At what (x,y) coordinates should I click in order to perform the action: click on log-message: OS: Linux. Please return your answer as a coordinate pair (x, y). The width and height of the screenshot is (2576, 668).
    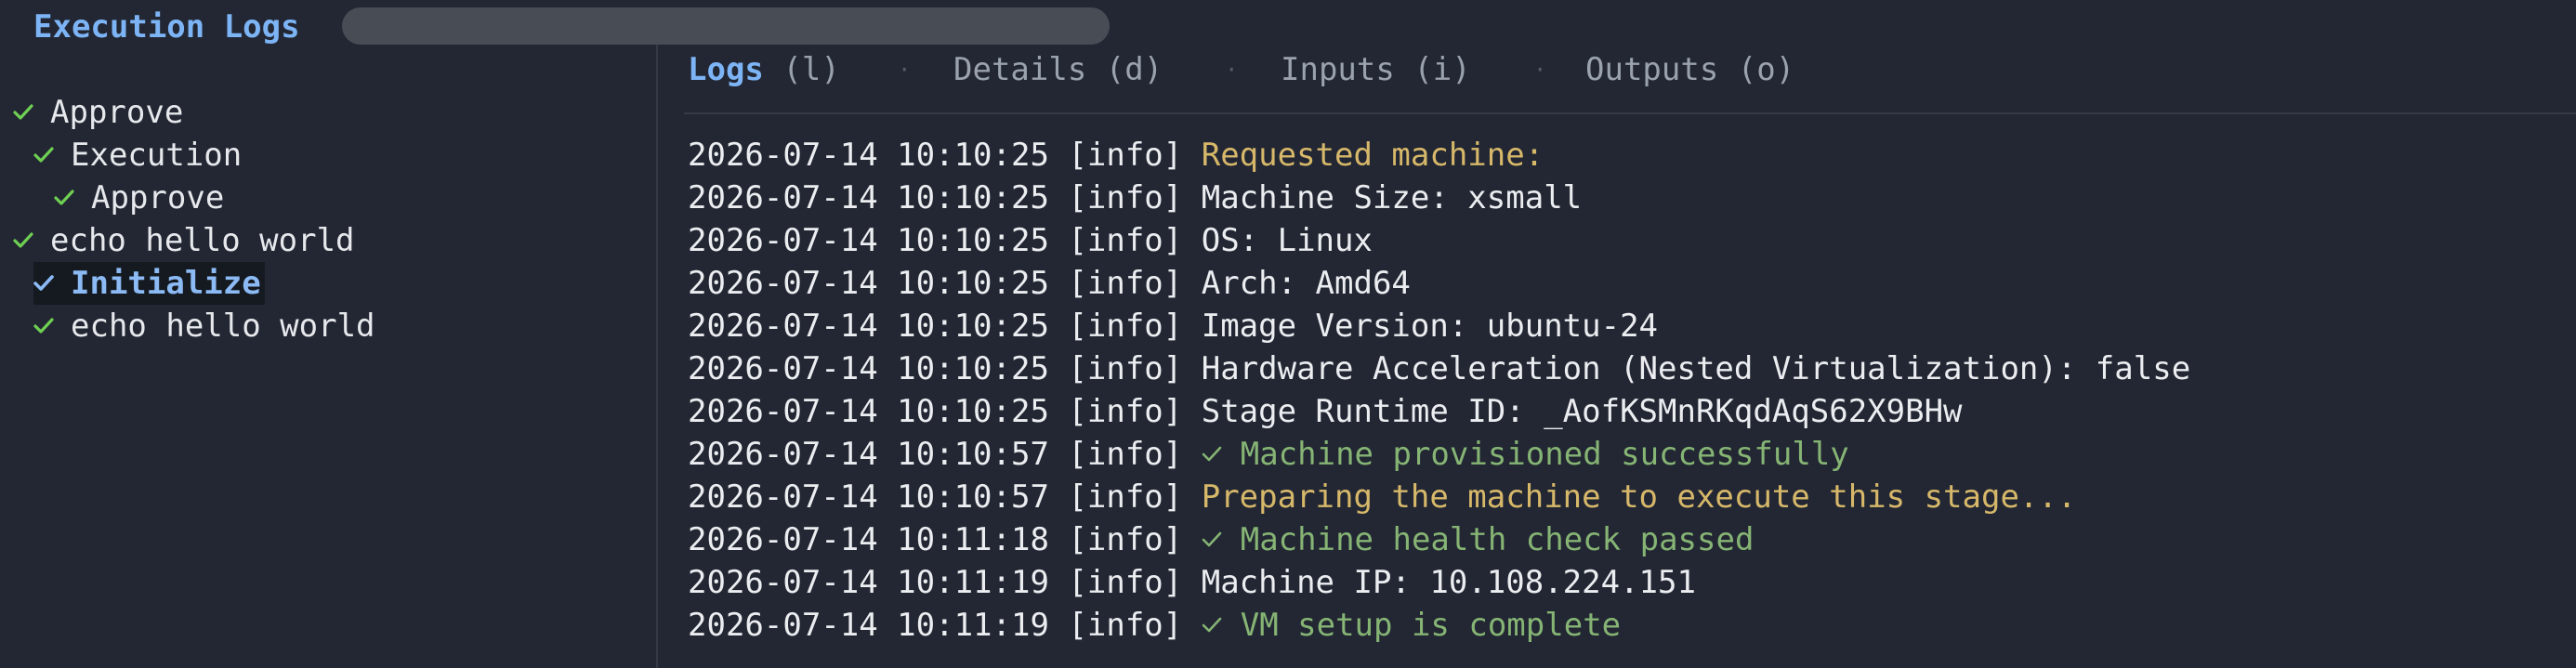
    Looking at the image, I should click on (1287, 241).